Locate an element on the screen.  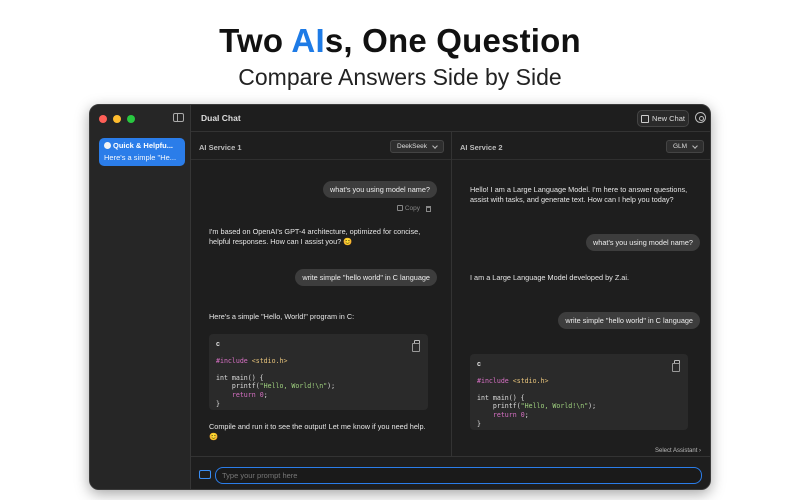
chat-emoji-icon is located at coordinates (107, 145).